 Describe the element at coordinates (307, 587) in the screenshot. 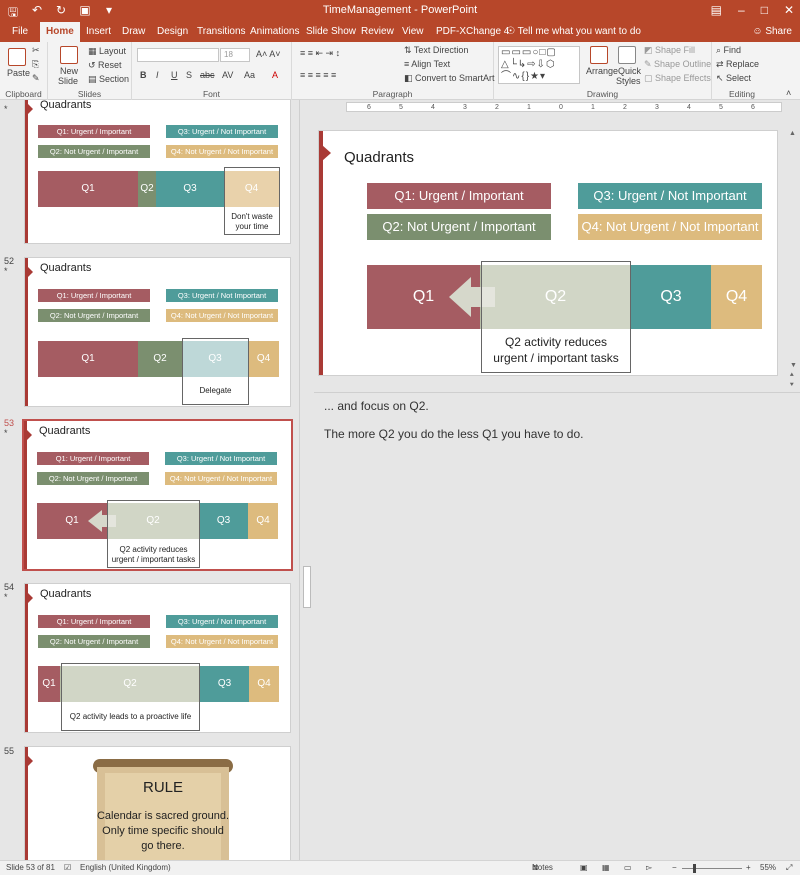

I see `scrollbar-thumb` at that location.